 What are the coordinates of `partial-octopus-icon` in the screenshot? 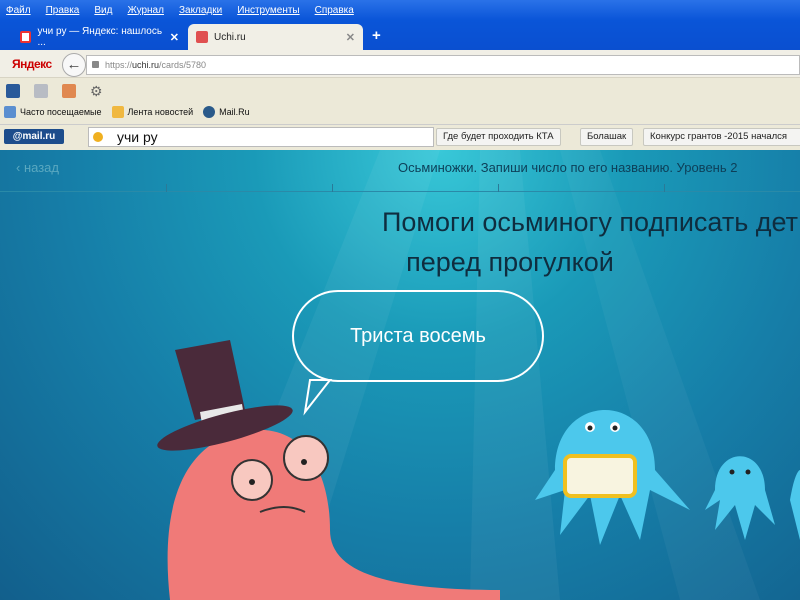 It's located at (795, 505).